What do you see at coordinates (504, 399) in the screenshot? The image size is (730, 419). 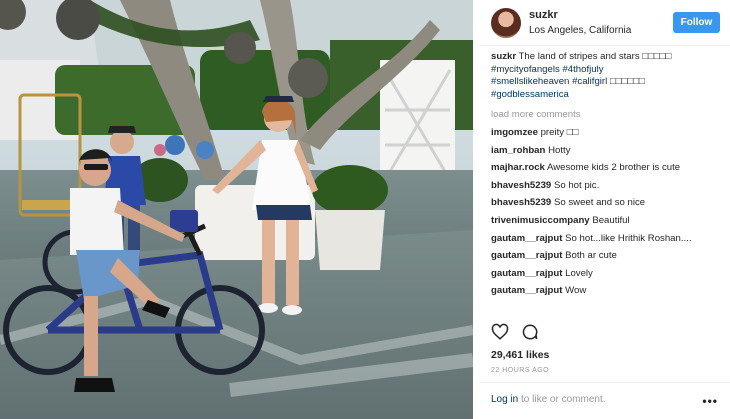 I see `login-link: Log in` at bounding box center [504, 399].